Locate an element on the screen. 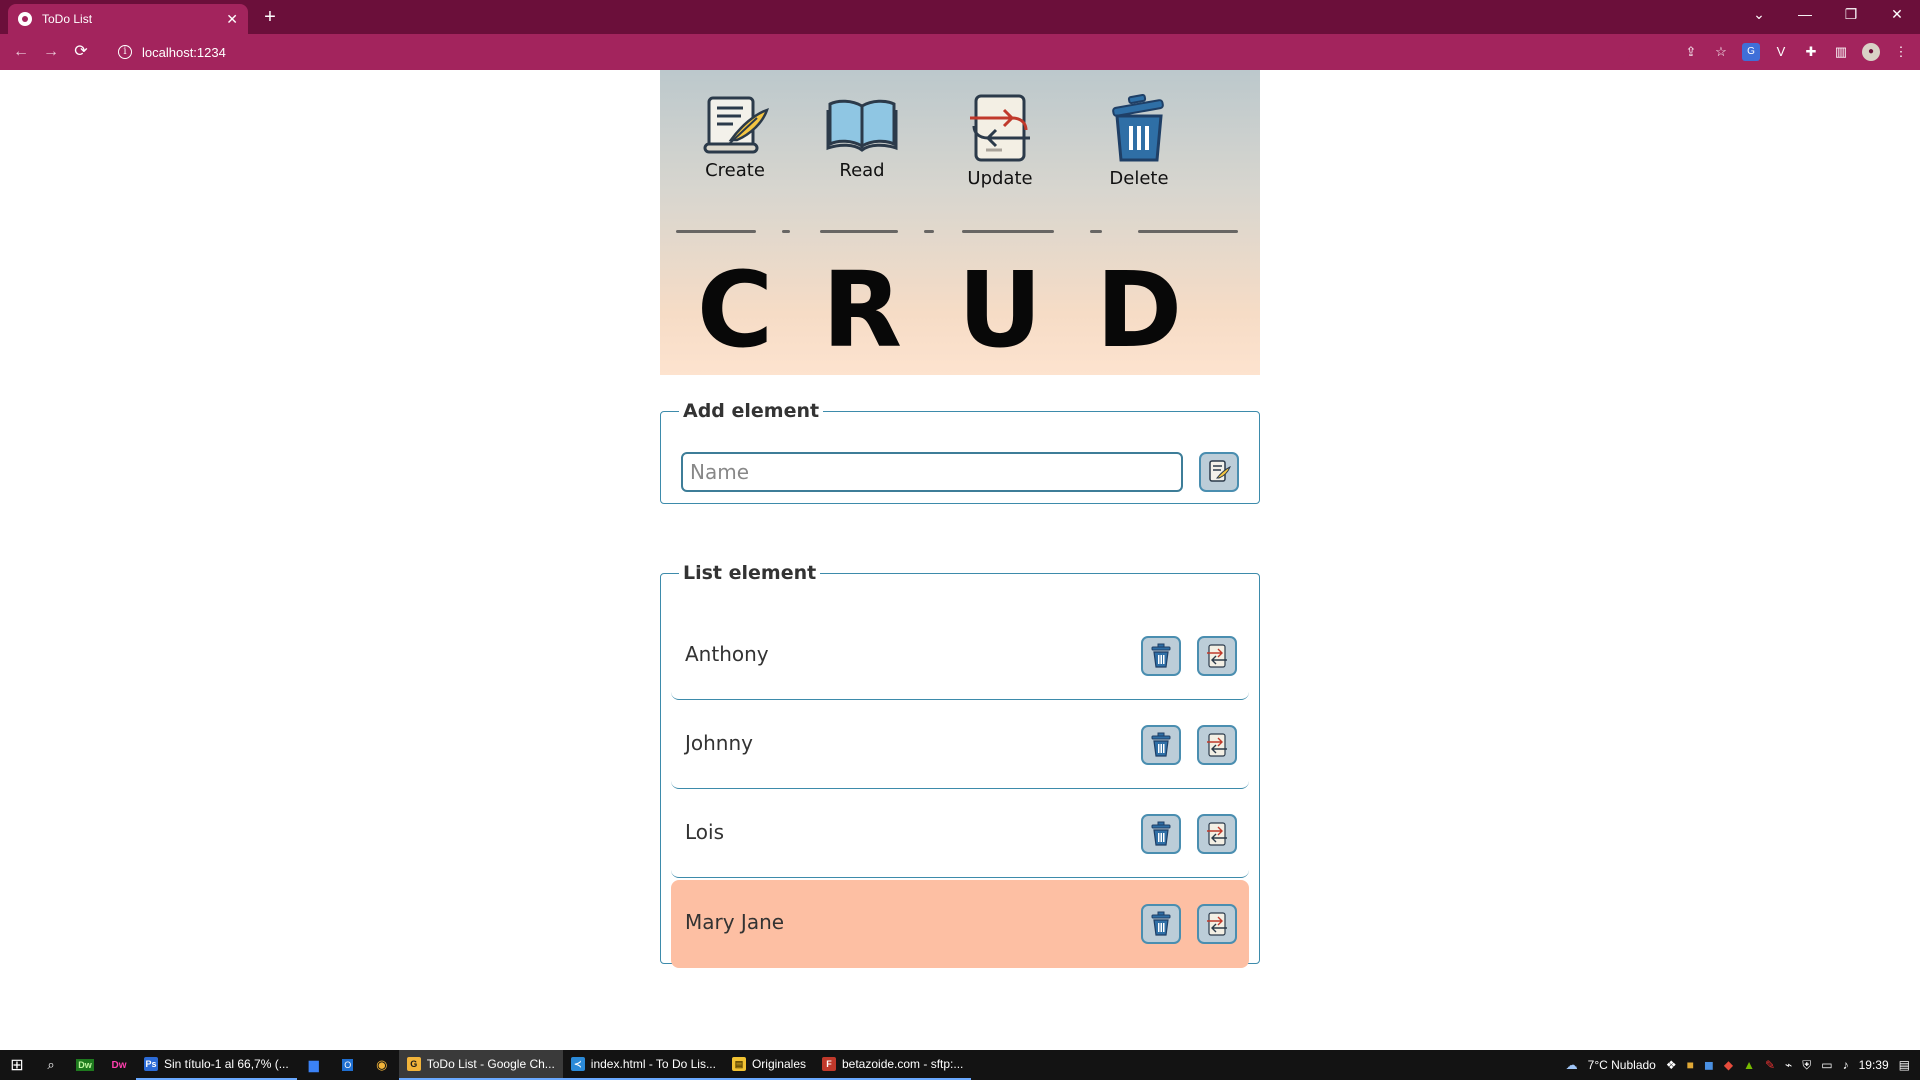  list-item: Lois is located at coordinates (960, 834).